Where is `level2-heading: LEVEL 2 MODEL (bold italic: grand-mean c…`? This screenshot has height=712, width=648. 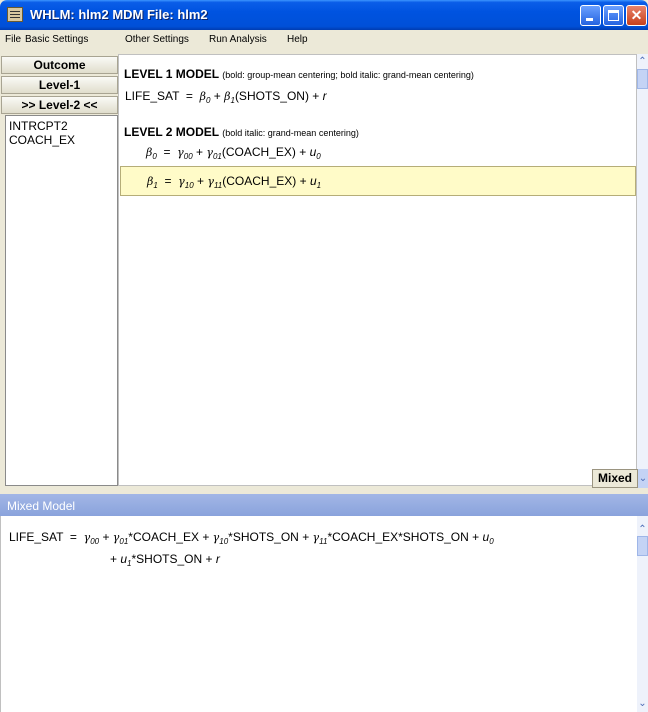 level2-heading: LEVEL 2 MODEL (bold italic: grand-mean c… is located at coordinates (241, 132).